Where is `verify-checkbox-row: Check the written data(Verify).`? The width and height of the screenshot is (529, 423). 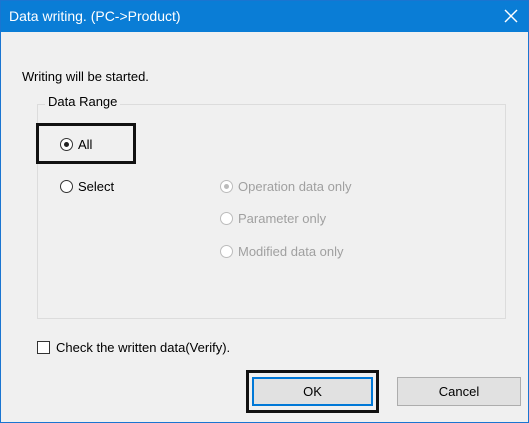
verify-checkbox-row: Check the written data(Verify). is located at coordinates (133, 347).